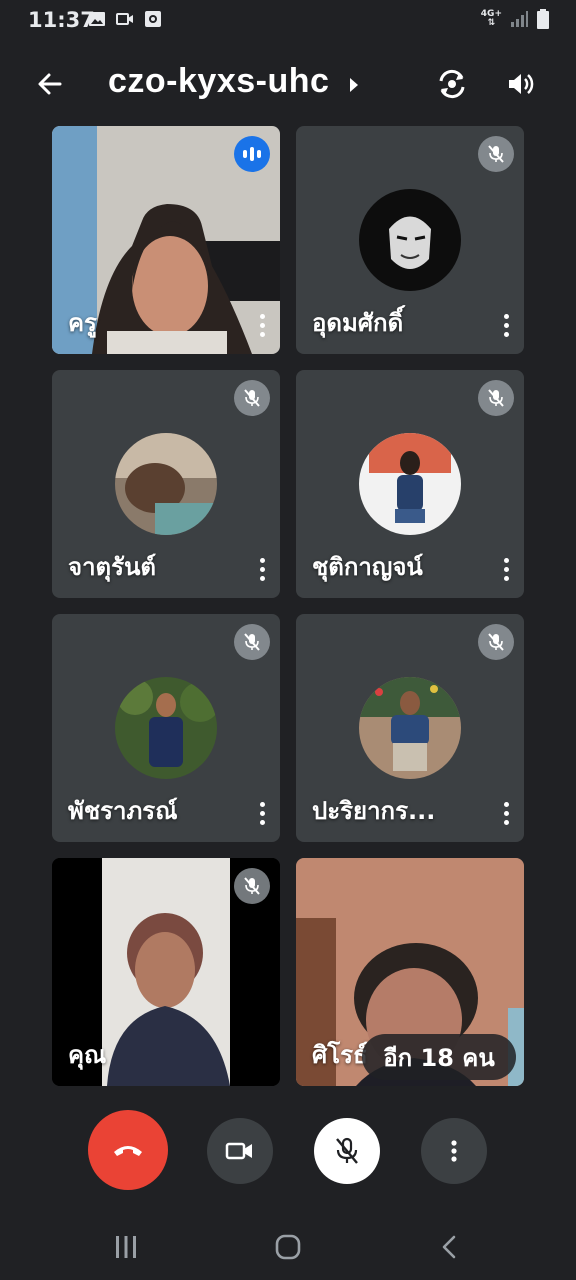 The image size is (576, 1280). I want to click on audio-output-button, so click(520, 84).